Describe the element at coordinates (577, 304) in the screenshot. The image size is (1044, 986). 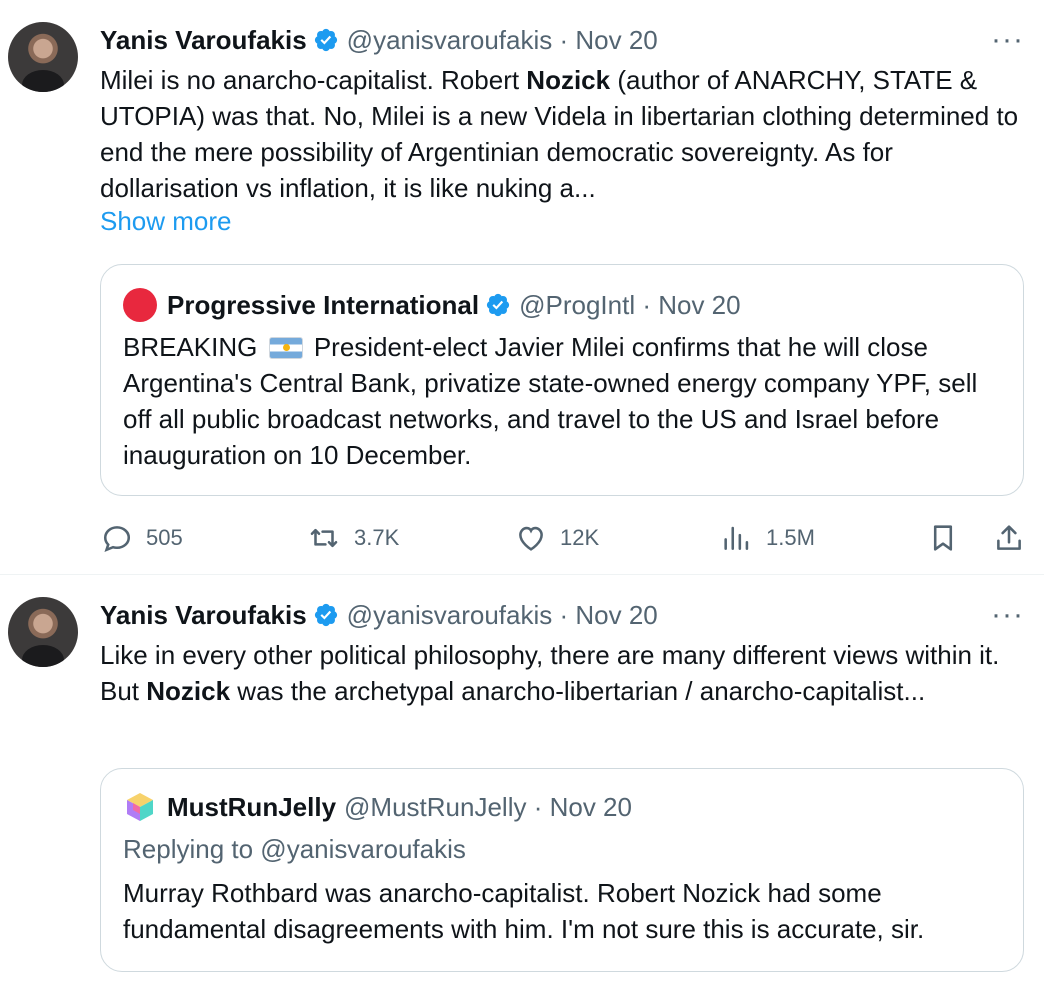
I see `quoted-author-handle: @ProgIntl` at that location.